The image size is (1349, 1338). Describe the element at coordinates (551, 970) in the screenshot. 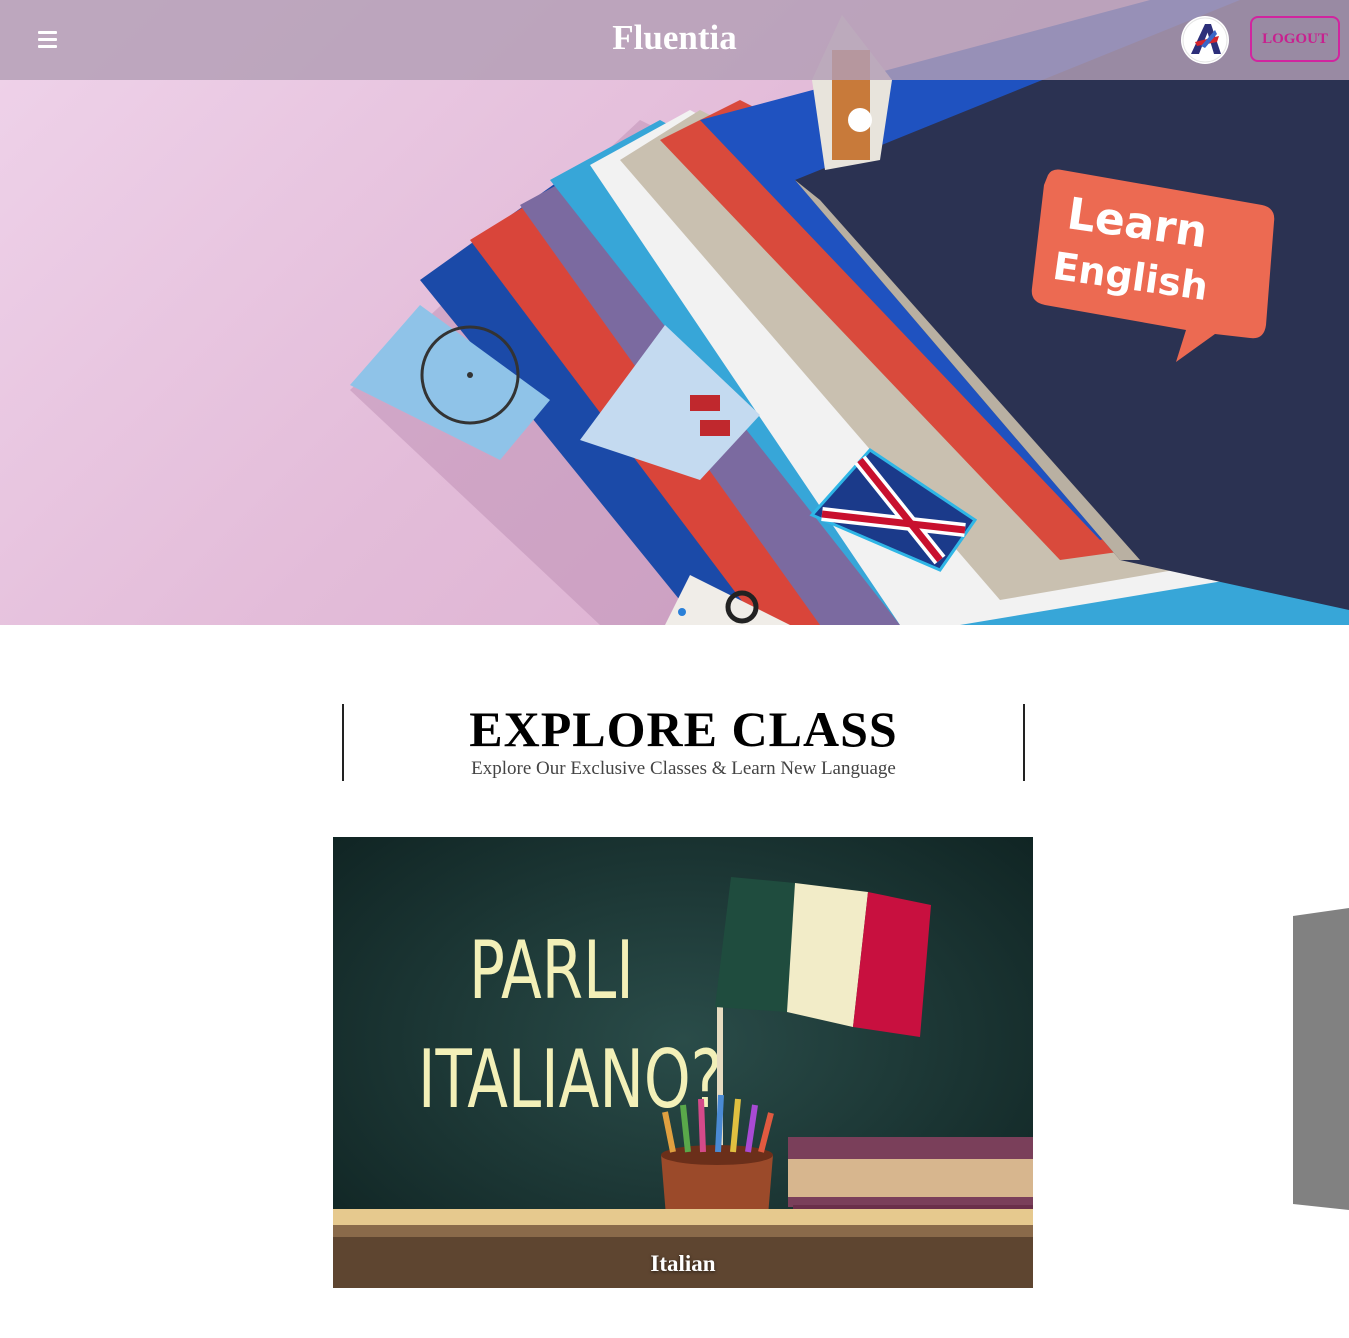

I see `svg-text: PARLI` at that location.